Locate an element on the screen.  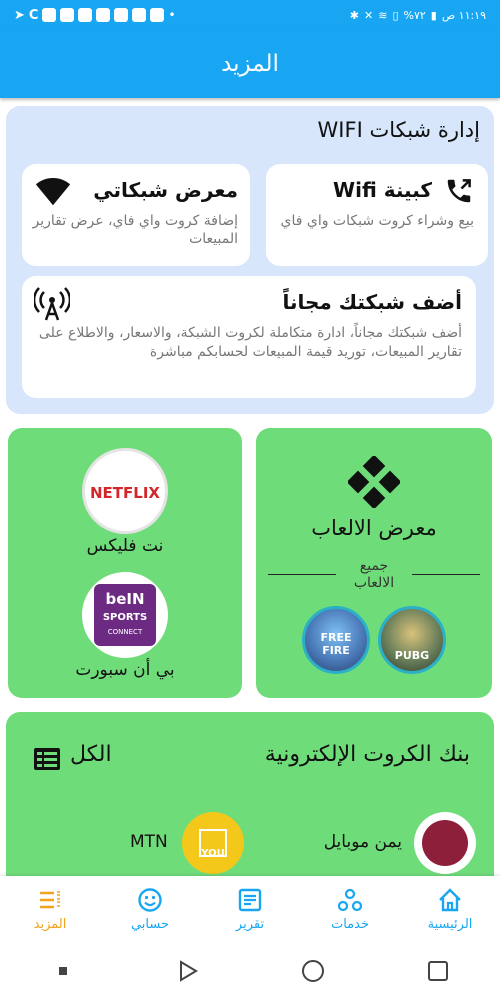
recents-square-icon is located at coordinates (437, 971).